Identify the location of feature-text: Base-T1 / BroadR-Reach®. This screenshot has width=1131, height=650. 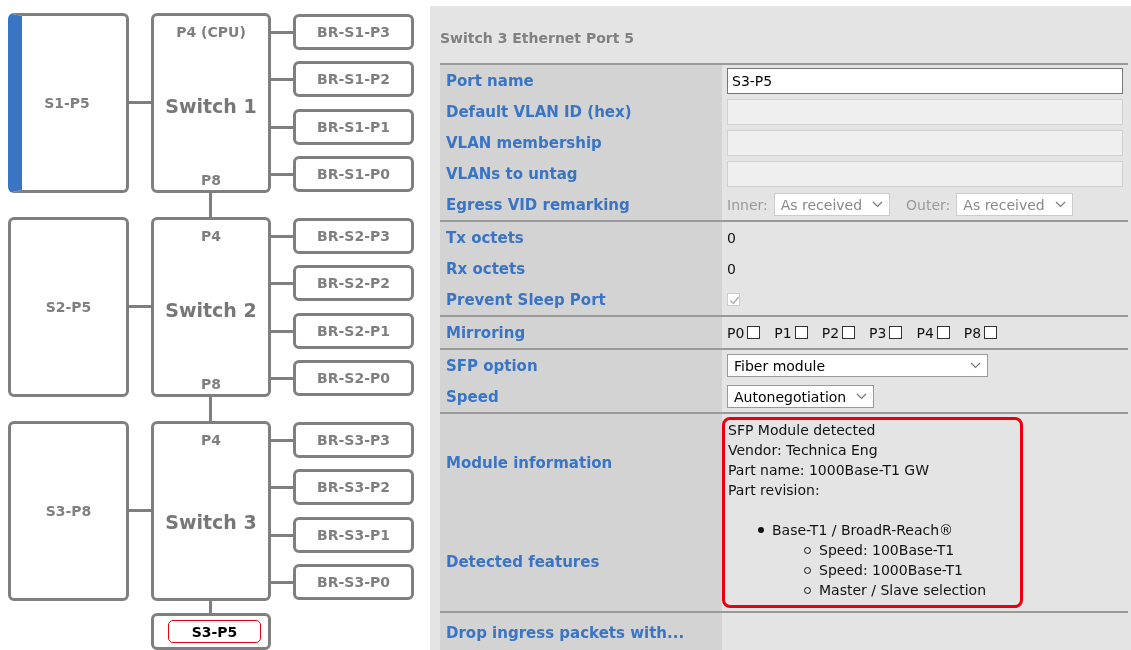
(863, 530).